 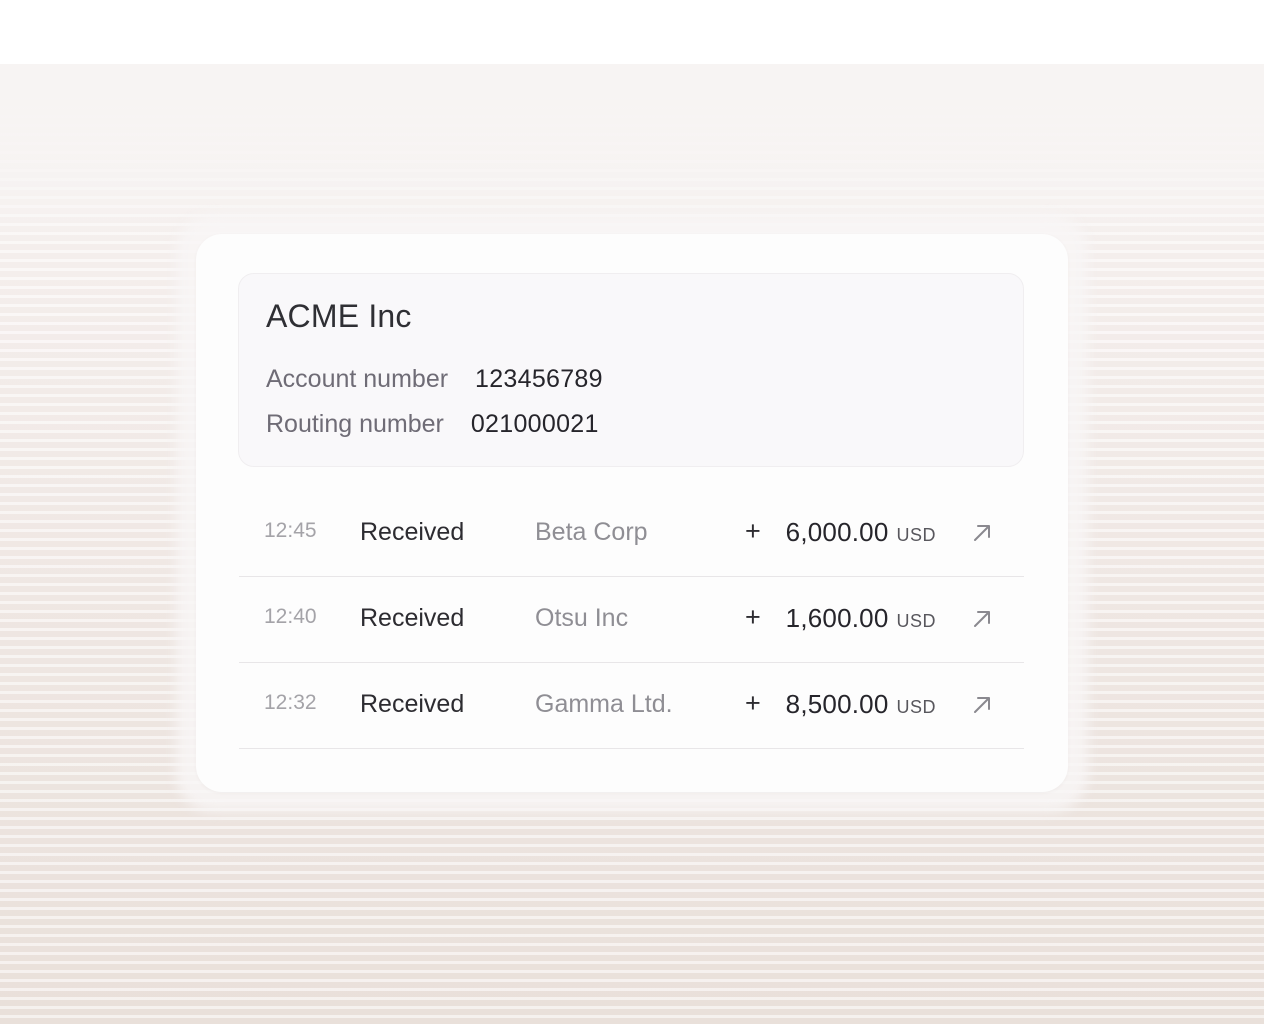 I want to click on routing-number-label: Routing number, so click(x=355, y=424).